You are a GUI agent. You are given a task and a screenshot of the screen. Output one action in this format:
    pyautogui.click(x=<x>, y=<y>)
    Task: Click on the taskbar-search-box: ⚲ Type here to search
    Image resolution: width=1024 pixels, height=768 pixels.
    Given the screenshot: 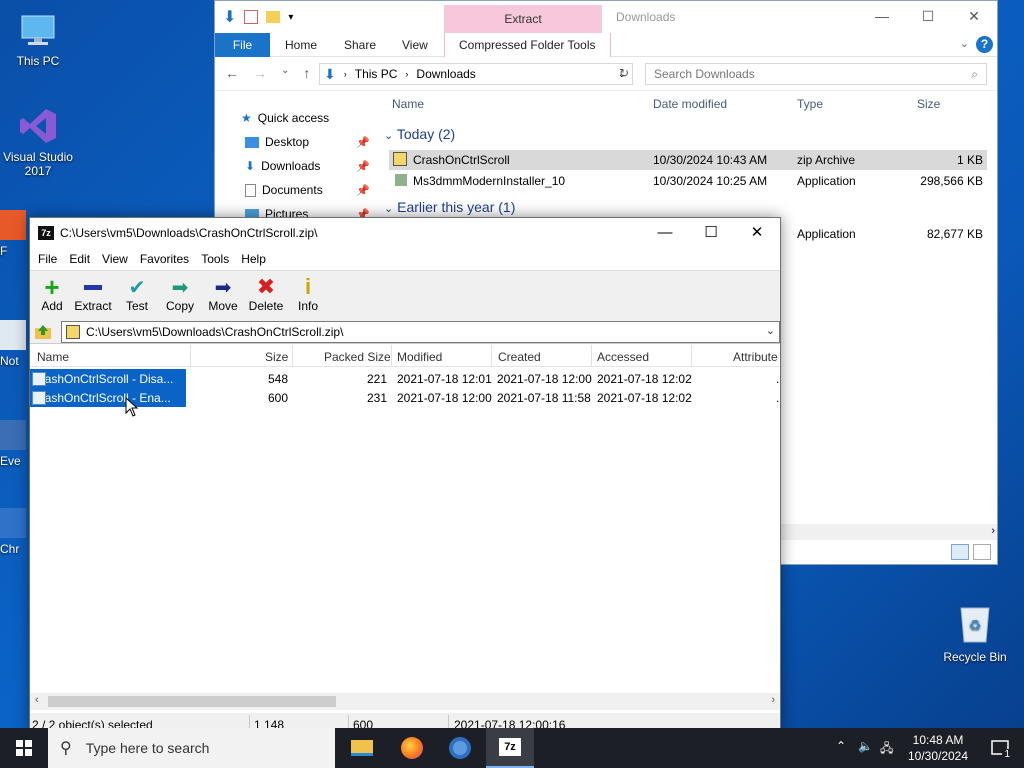 What is the action you would take?
    pyautogui.click(x=191, y=748)
    